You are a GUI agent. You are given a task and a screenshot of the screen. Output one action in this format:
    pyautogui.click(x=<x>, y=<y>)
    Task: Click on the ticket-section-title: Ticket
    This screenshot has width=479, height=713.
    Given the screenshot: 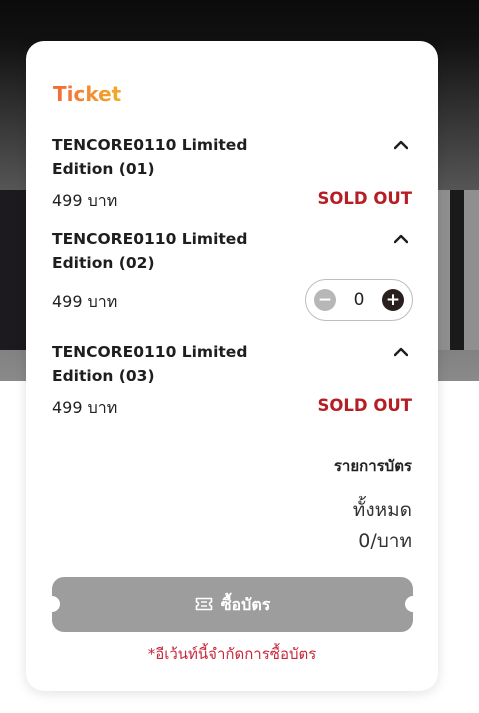 What is the action you would take?
    pyautogui.click(x=87, y=94)
    